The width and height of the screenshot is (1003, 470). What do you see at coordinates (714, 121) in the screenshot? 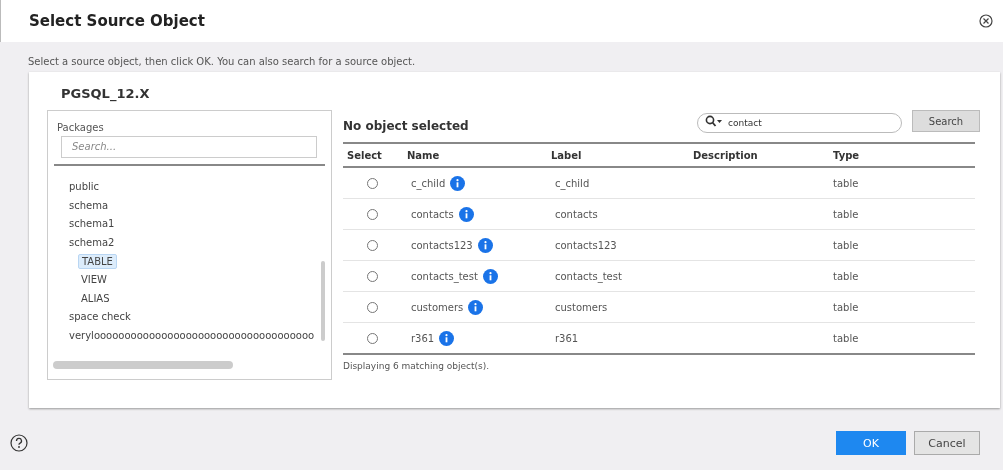
I see `search-icon` at bounding box center [714, 121].